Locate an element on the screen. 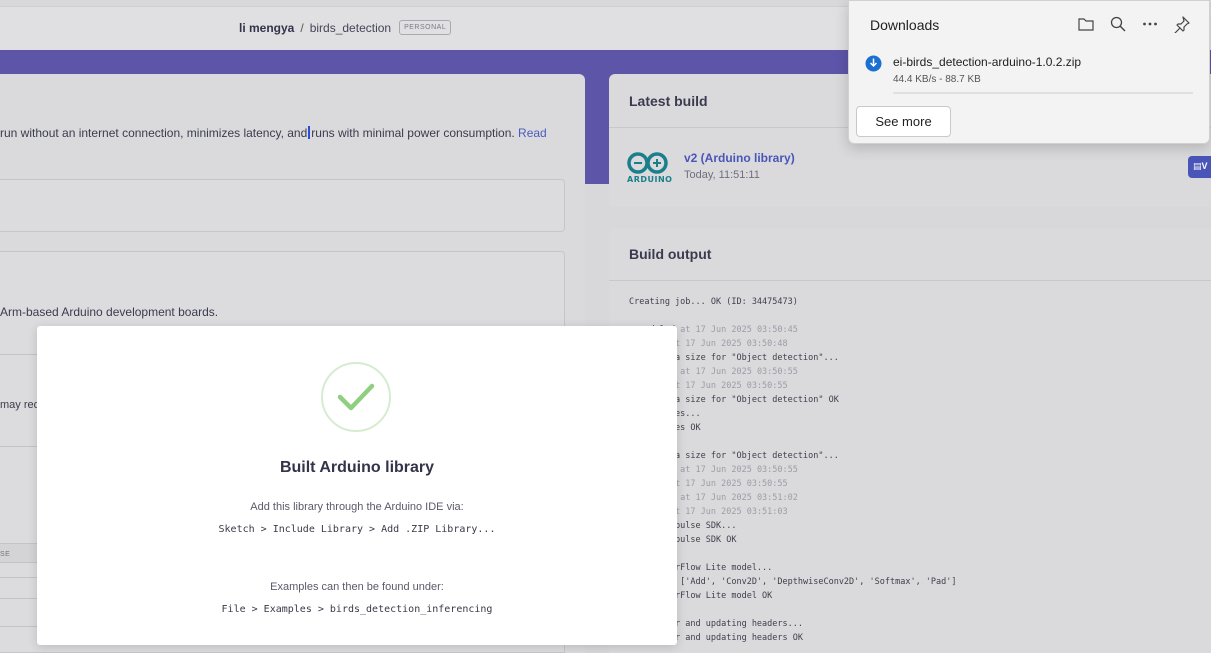 The height and width of the screenshot is (653, 1211). log-text: Creating job... OK (ID: 34475473) is located at coordinates (713, 302).